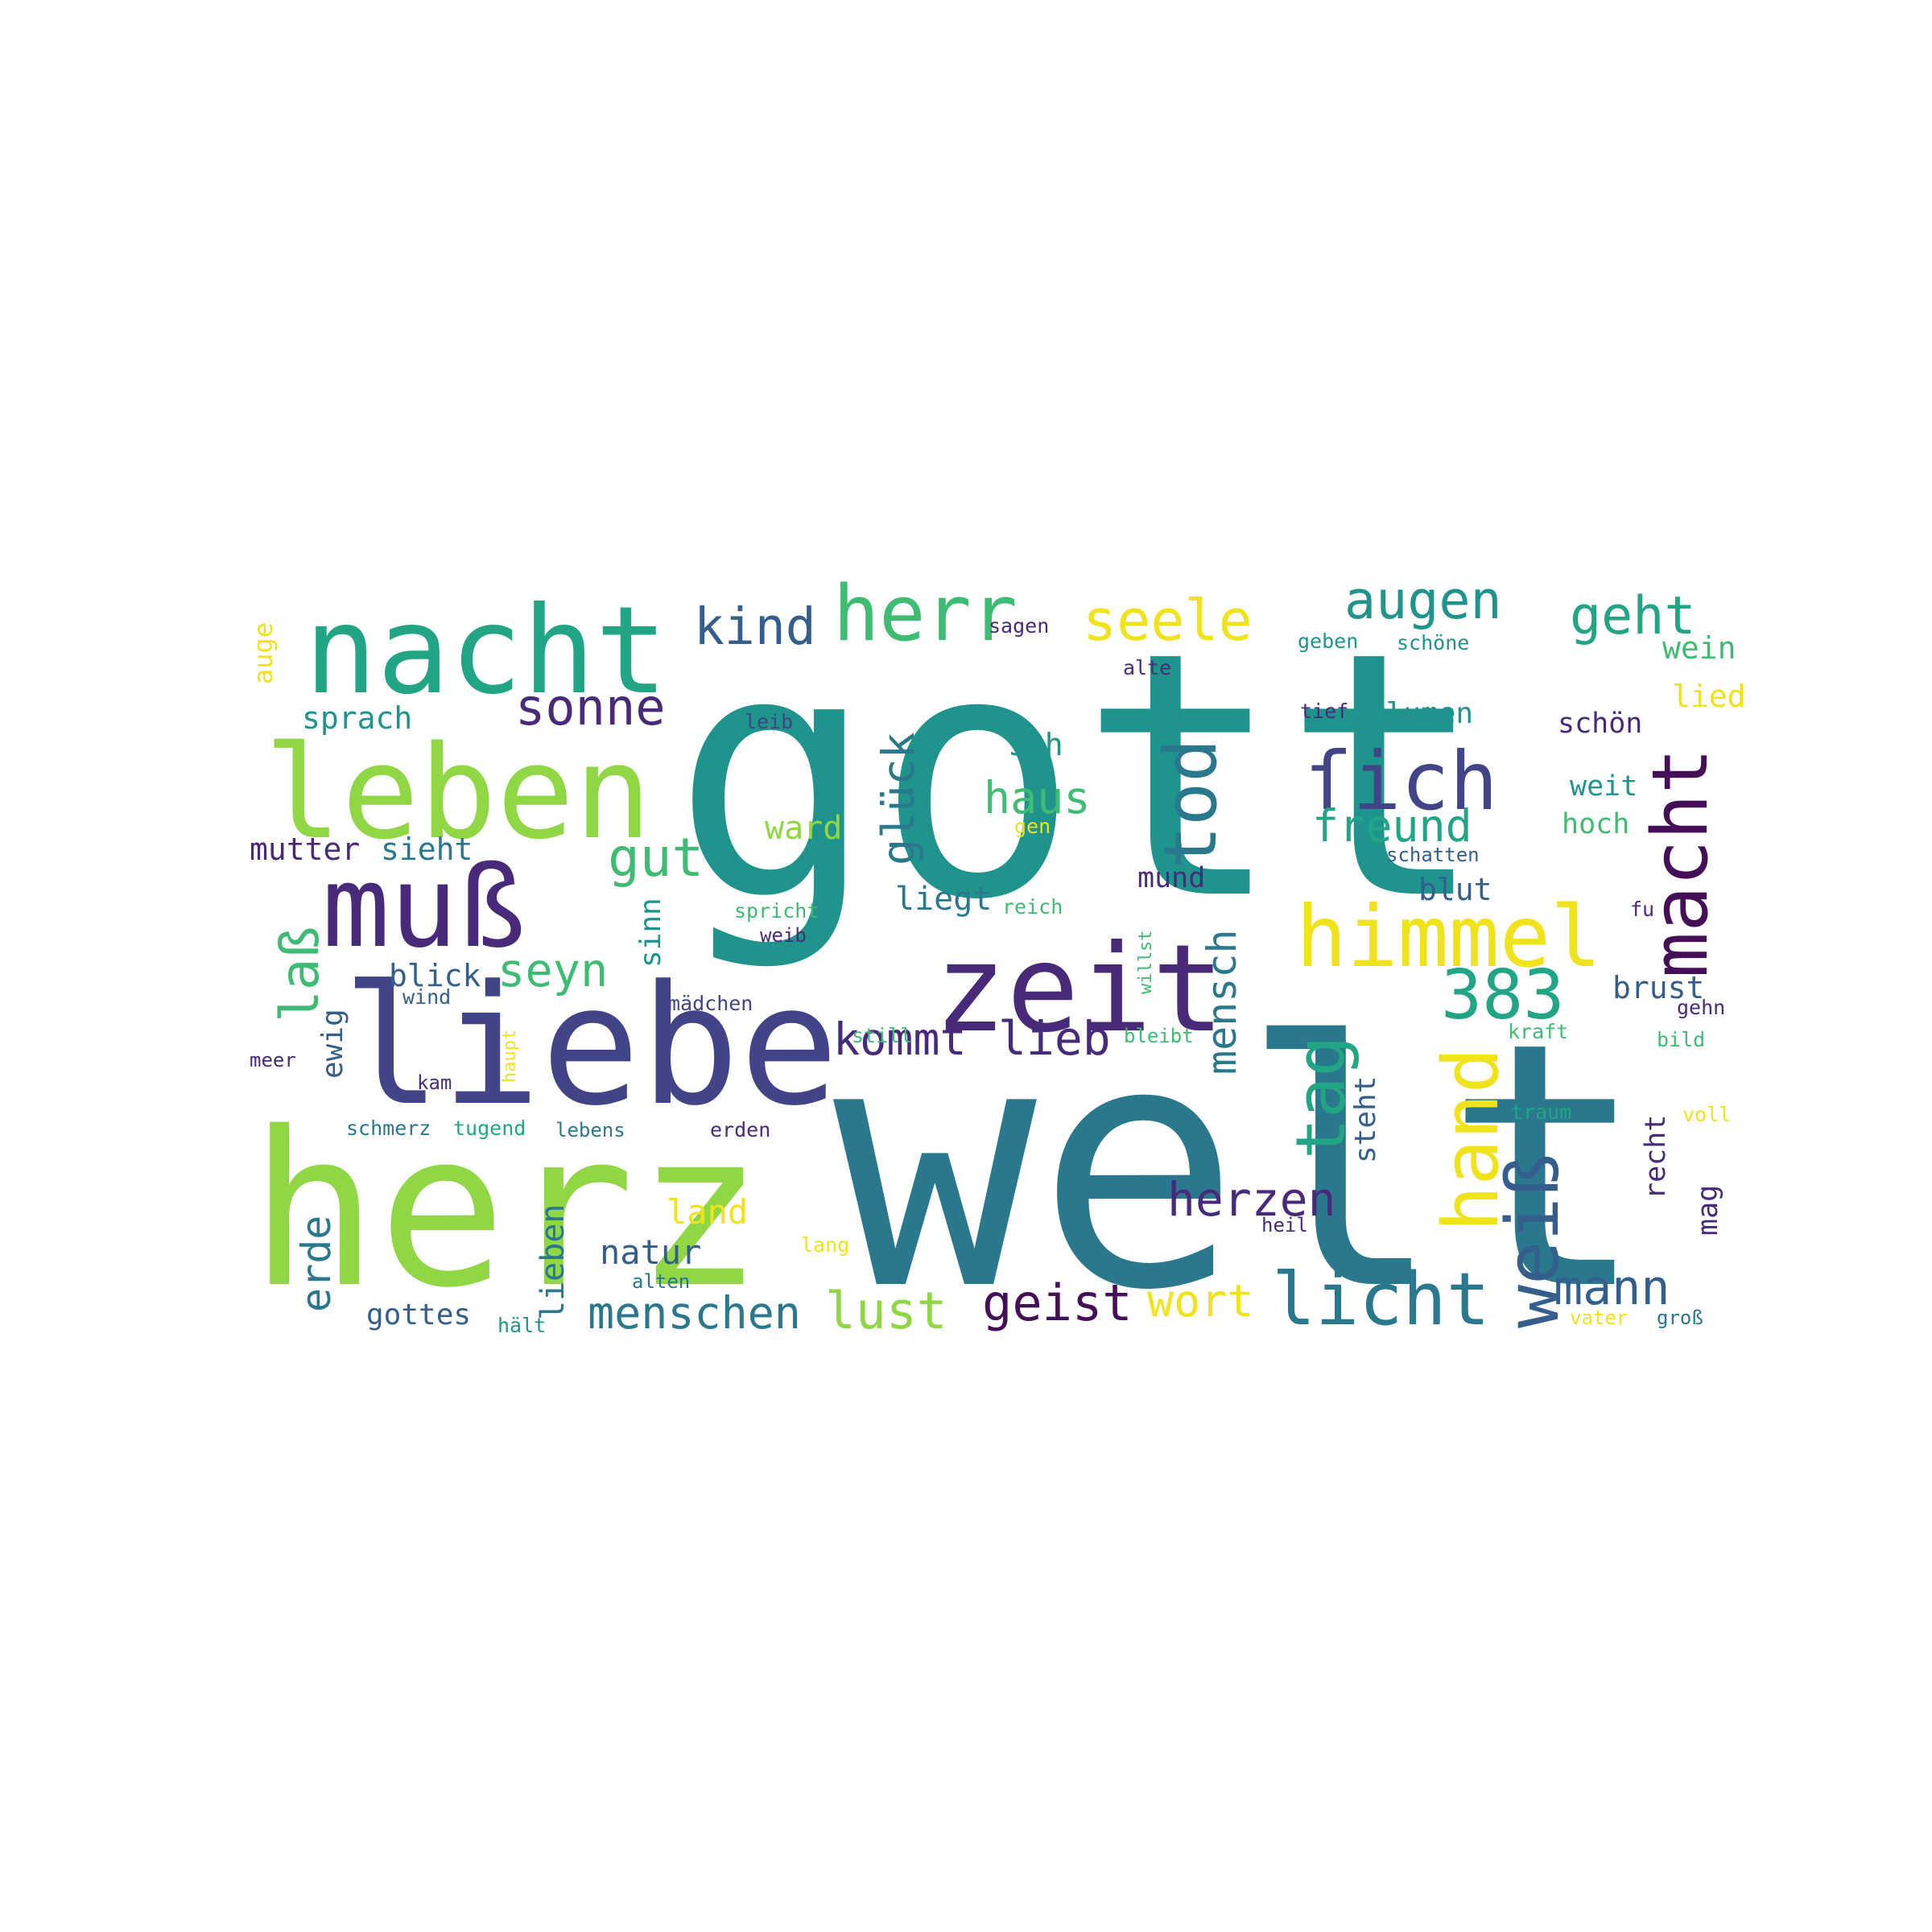 Image resolution: width=1932 pixels, height=1932 pixels. Describe the element at coordinates (707, 1212) in the screenshot. I see `cloud-word: land` at that location.